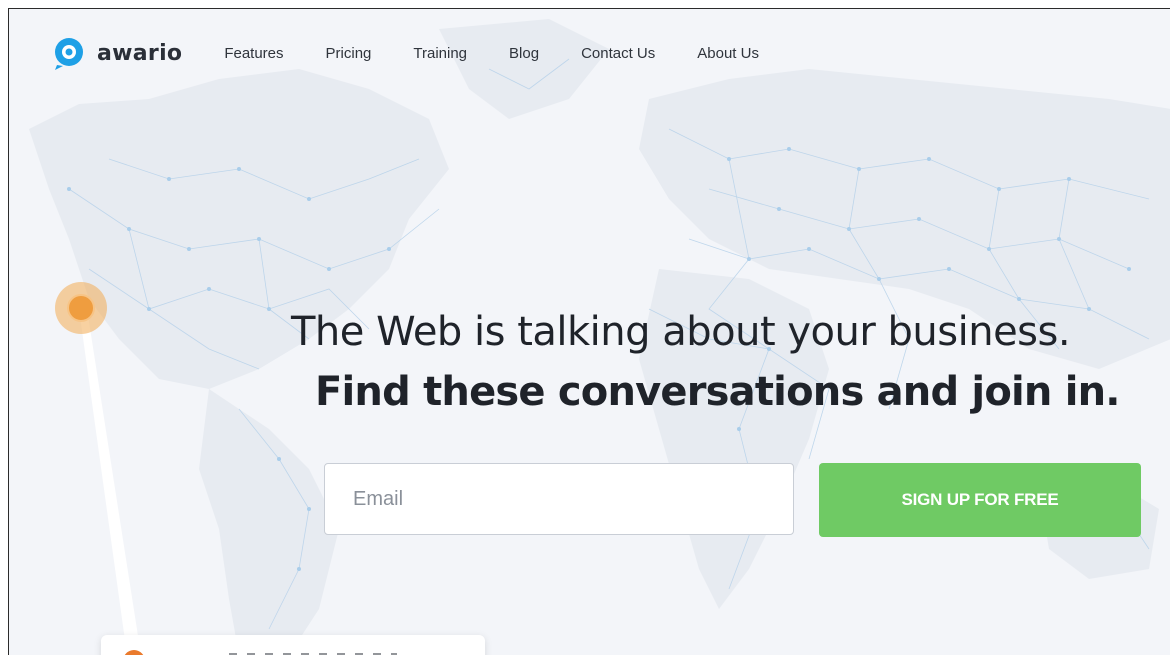  I want to click on awario-logo-icon, so click(69, 54).